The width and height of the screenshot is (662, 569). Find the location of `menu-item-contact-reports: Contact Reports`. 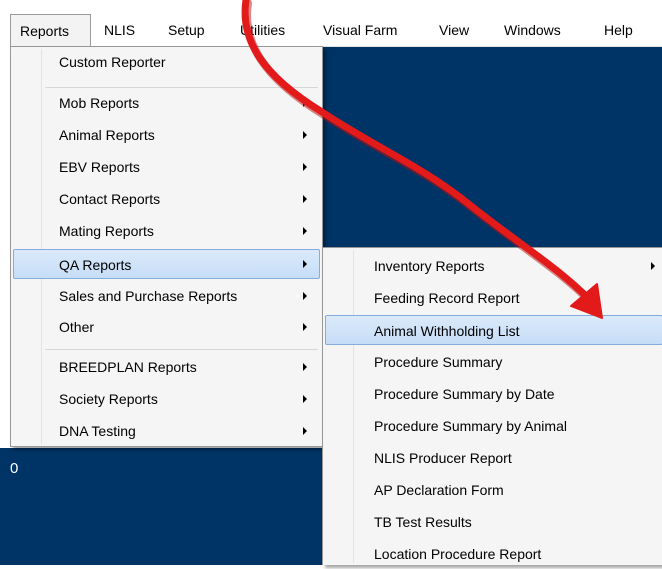

menu-item-contact-reports: Contact Reports is located at coordinates (166, 199).